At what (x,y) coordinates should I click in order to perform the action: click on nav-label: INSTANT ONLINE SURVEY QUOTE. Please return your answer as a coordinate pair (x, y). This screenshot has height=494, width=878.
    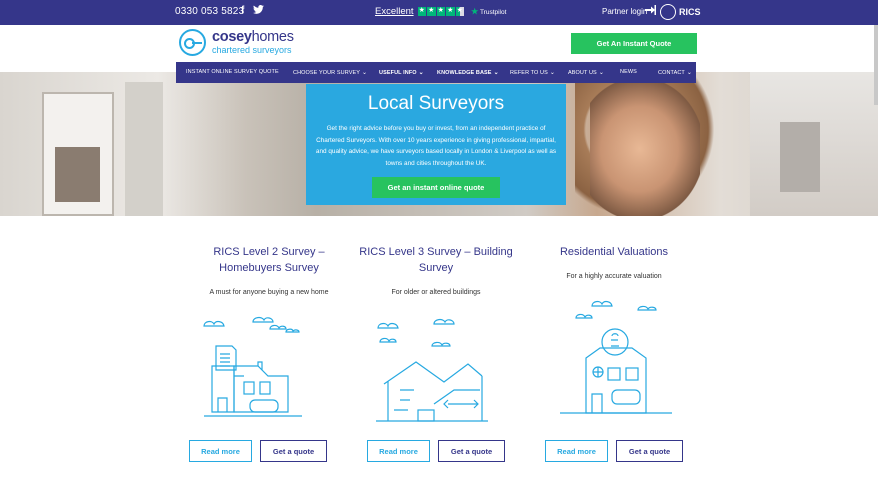
    Looking at the image, I should click on (232, 72).